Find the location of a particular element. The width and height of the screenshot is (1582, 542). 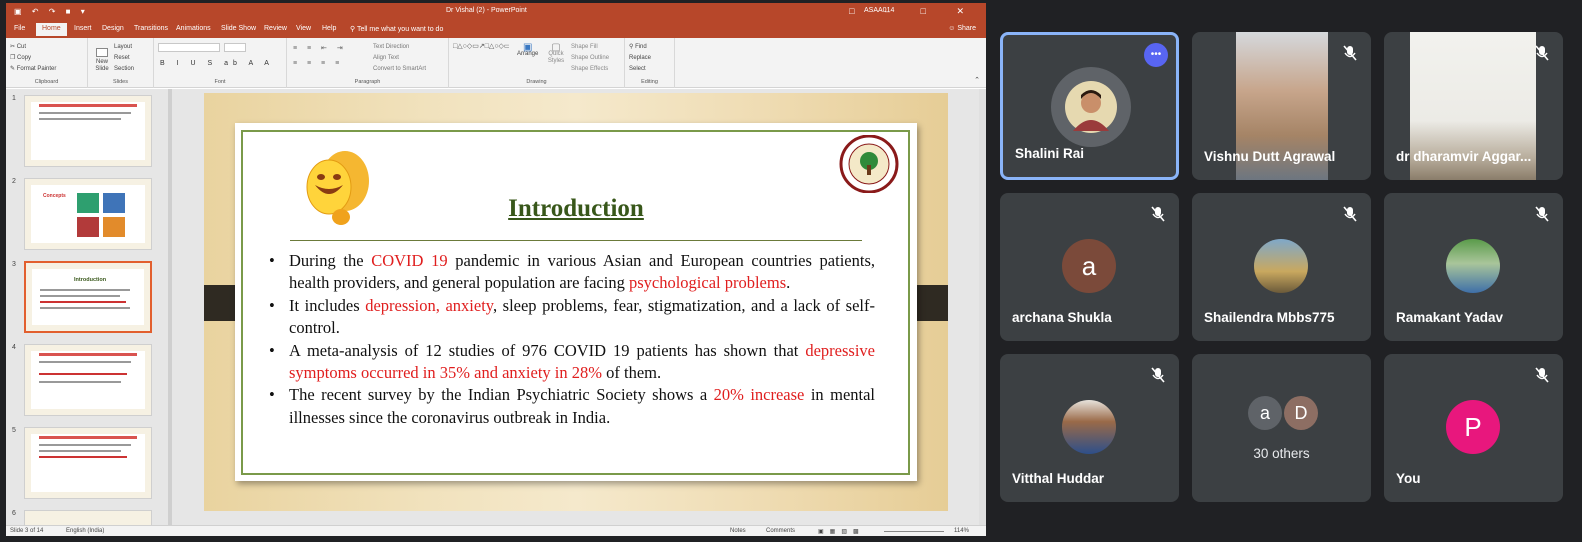

reset-button: Reset is located at coordinates (124, 58).